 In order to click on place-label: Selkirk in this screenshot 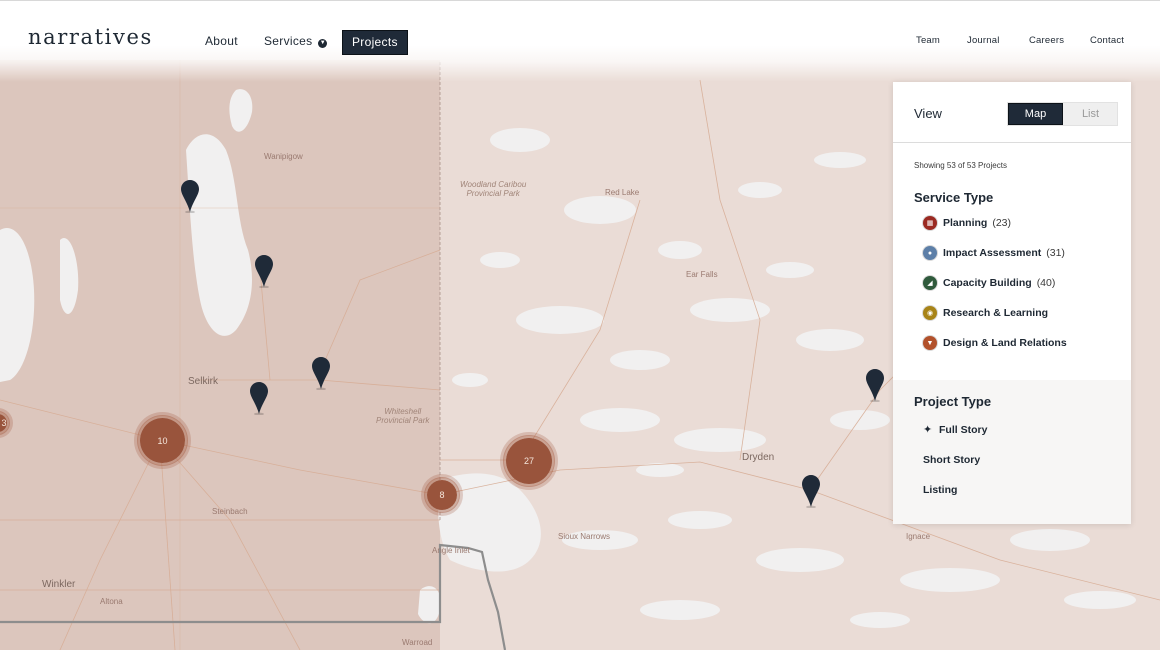, I will do `click(203, 381)`.